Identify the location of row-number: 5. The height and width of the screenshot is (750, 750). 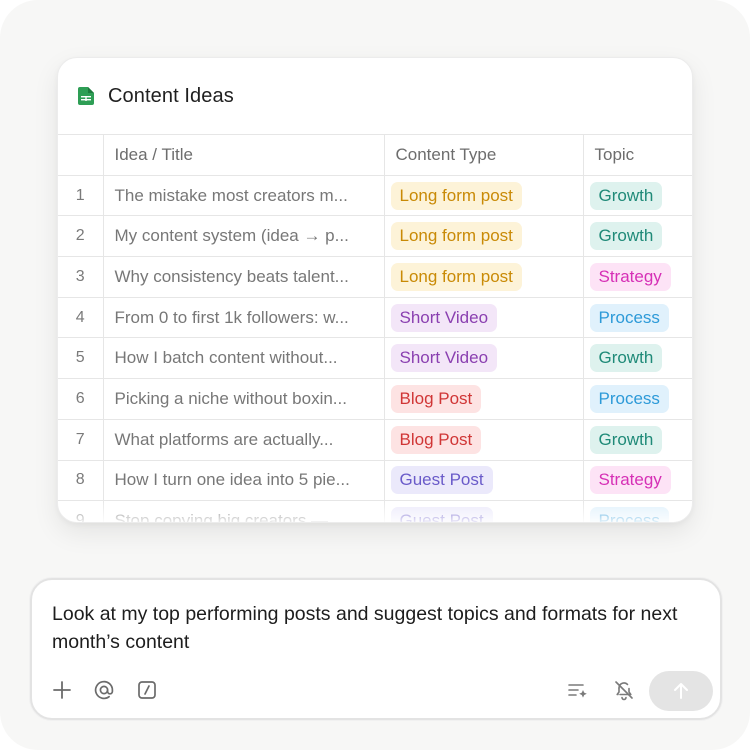
(81, 358).